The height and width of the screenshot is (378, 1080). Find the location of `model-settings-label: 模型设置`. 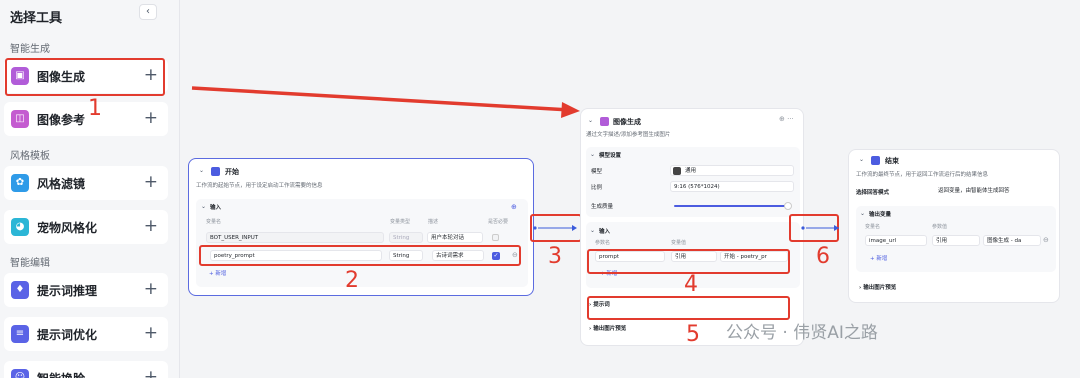

model-settings-label: 模型设置 is located at coordinates (610, 156).